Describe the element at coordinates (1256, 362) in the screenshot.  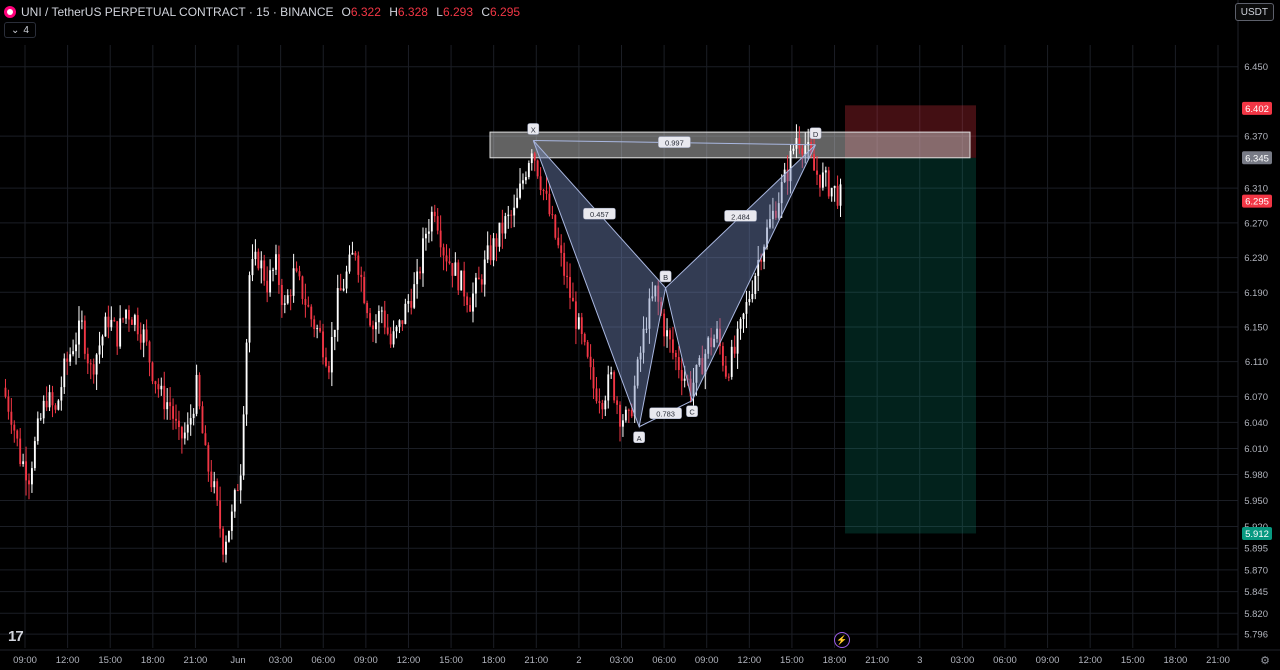
I see `y-tick-label: 6.110` at that location.